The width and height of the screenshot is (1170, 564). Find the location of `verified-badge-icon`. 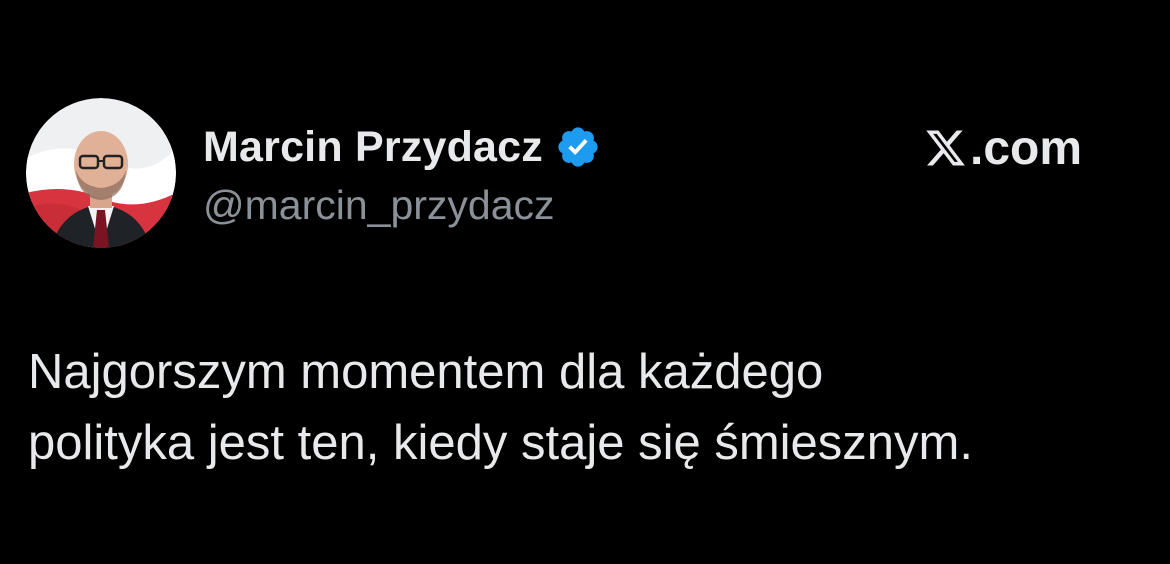

verified-badge-icon is located at coordinates (578, 147).